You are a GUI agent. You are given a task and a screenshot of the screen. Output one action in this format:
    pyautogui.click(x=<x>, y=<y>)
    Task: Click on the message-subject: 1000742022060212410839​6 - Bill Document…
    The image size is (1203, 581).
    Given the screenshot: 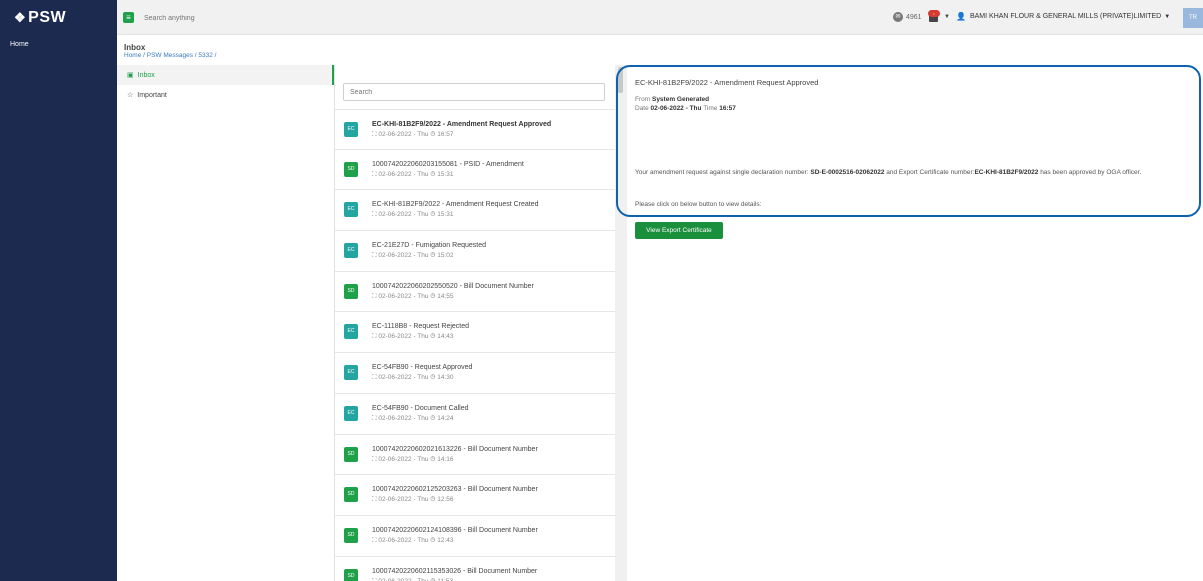 What is the action you would take?
    pyautogui.click(x=455, y=530)
    